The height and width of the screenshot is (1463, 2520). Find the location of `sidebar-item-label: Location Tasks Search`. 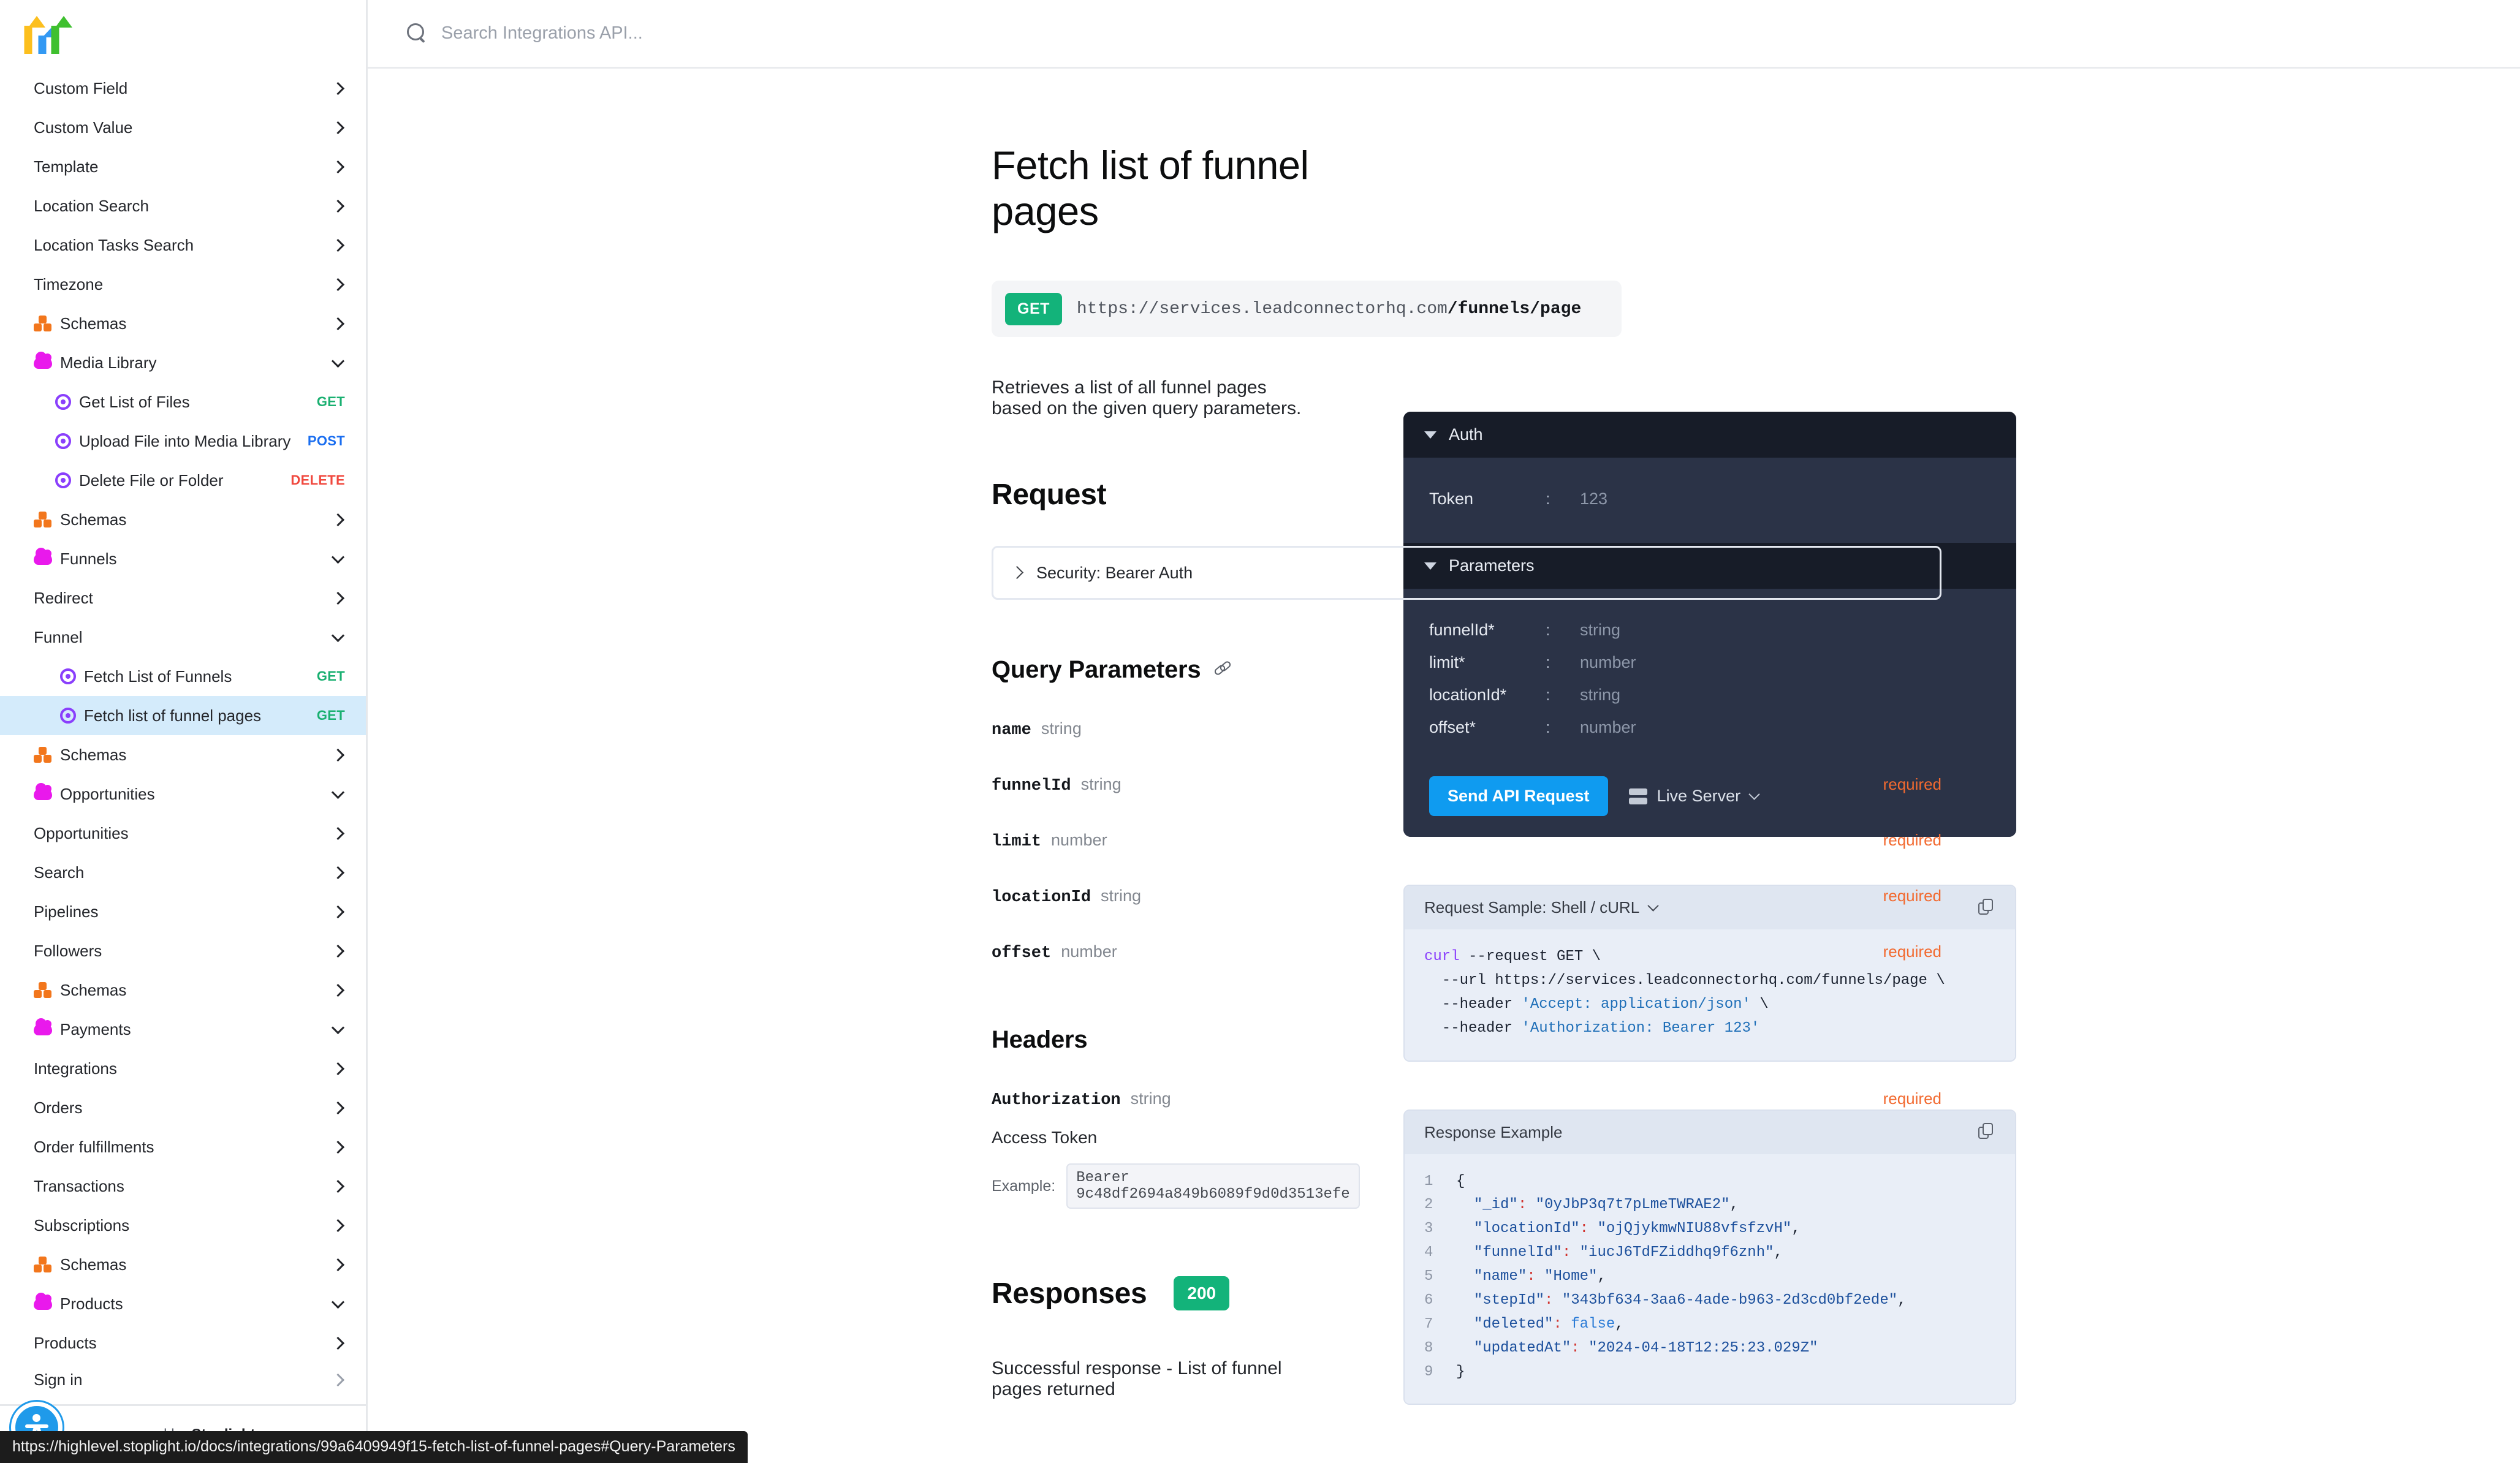

sidebar-item-label: Location Tasks Search is located at coordinates (114, 244).